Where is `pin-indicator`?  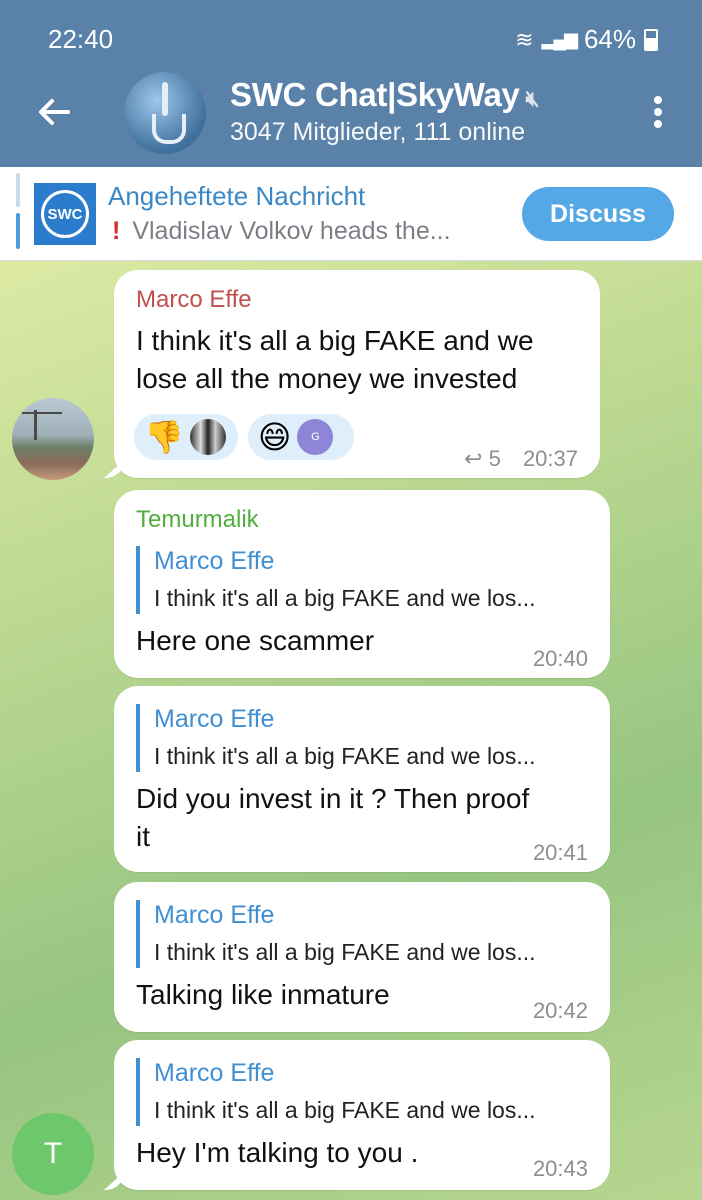 pin-indicator is located at coordinates (18, 231).